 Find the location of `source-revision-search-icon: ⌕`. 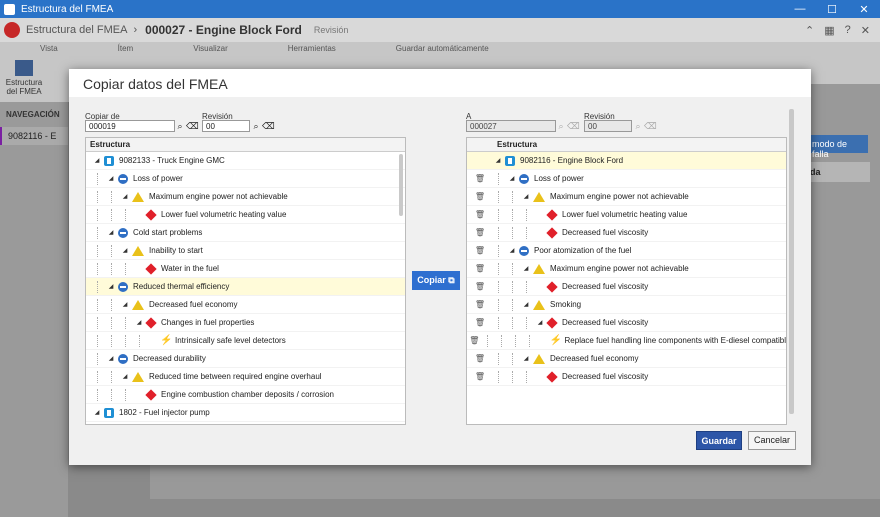

source-revision-search-icon: ⌕ is located at coordinates (256, 126).